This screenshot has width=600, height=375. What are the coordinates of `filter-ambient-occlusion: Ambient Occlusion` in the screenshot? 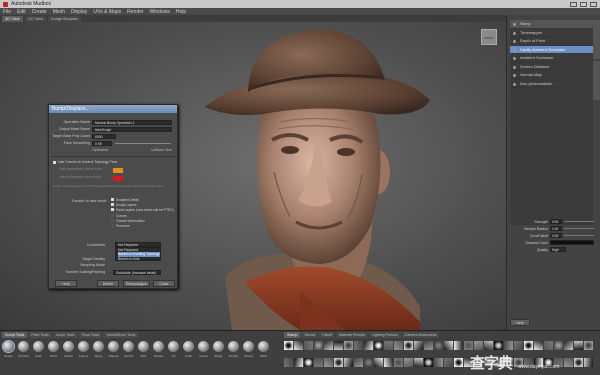 It's located at (551, 58).